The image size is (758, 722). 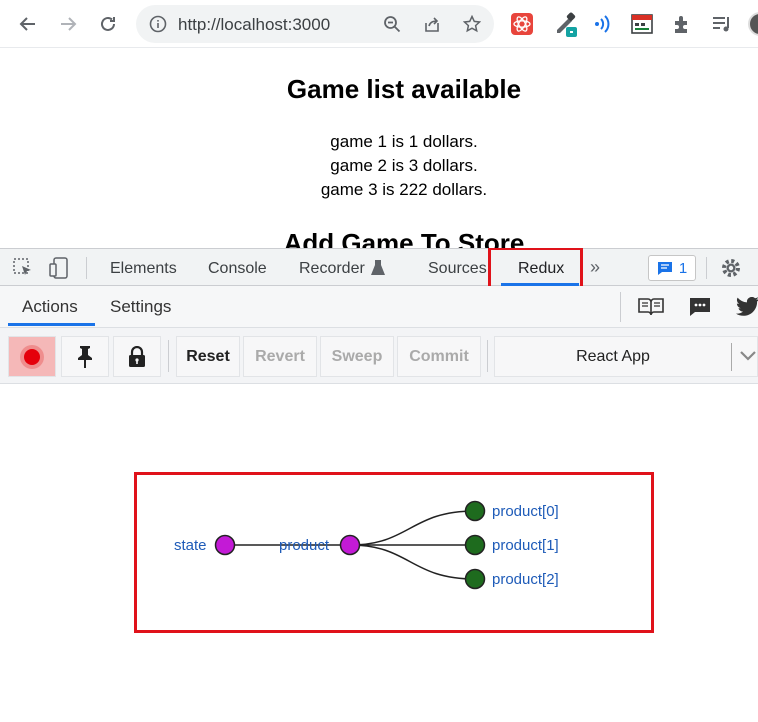 What do you see at coordinates (225, 545) in the screenshot?
I see `tree-node-state` at bounding box center [225, 545].